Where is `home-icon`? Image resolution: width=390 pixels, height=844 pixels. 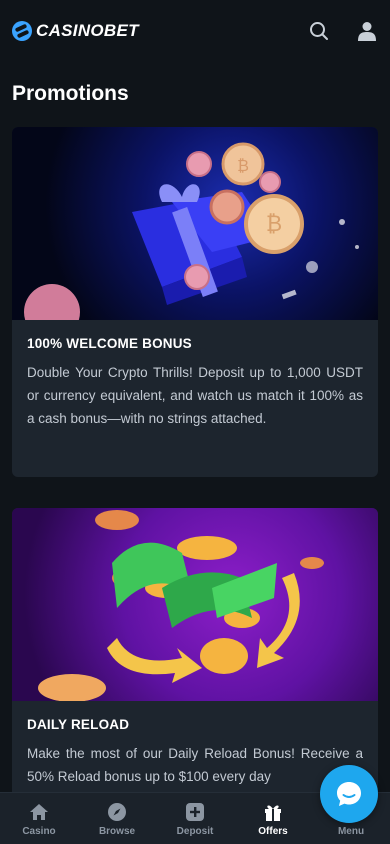 home-icon is located at coordinates (39, 812).